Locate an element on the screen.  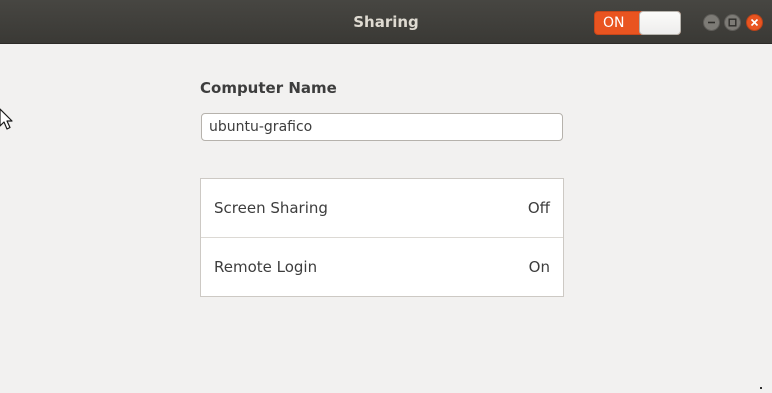
sharing-toggle-switch: ON is located at coordinates (637, 23).